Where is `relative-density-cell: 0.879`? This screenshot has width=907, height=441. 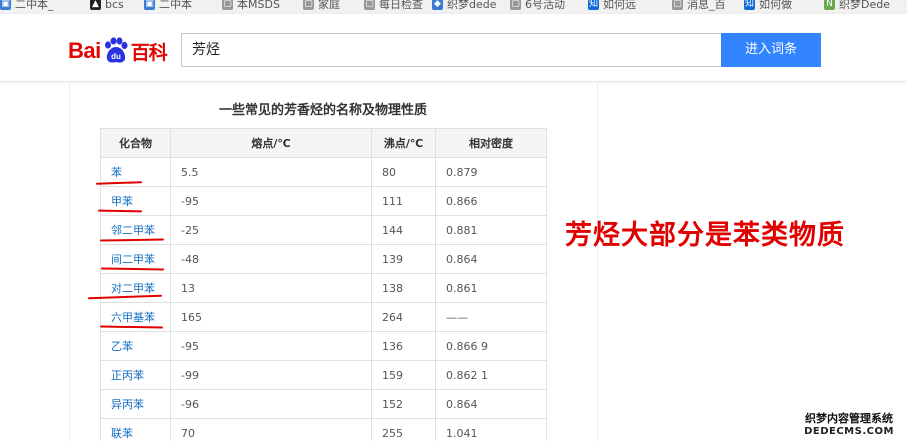
relative-density-cell: 0.879 is located at coordinates (491, 172).